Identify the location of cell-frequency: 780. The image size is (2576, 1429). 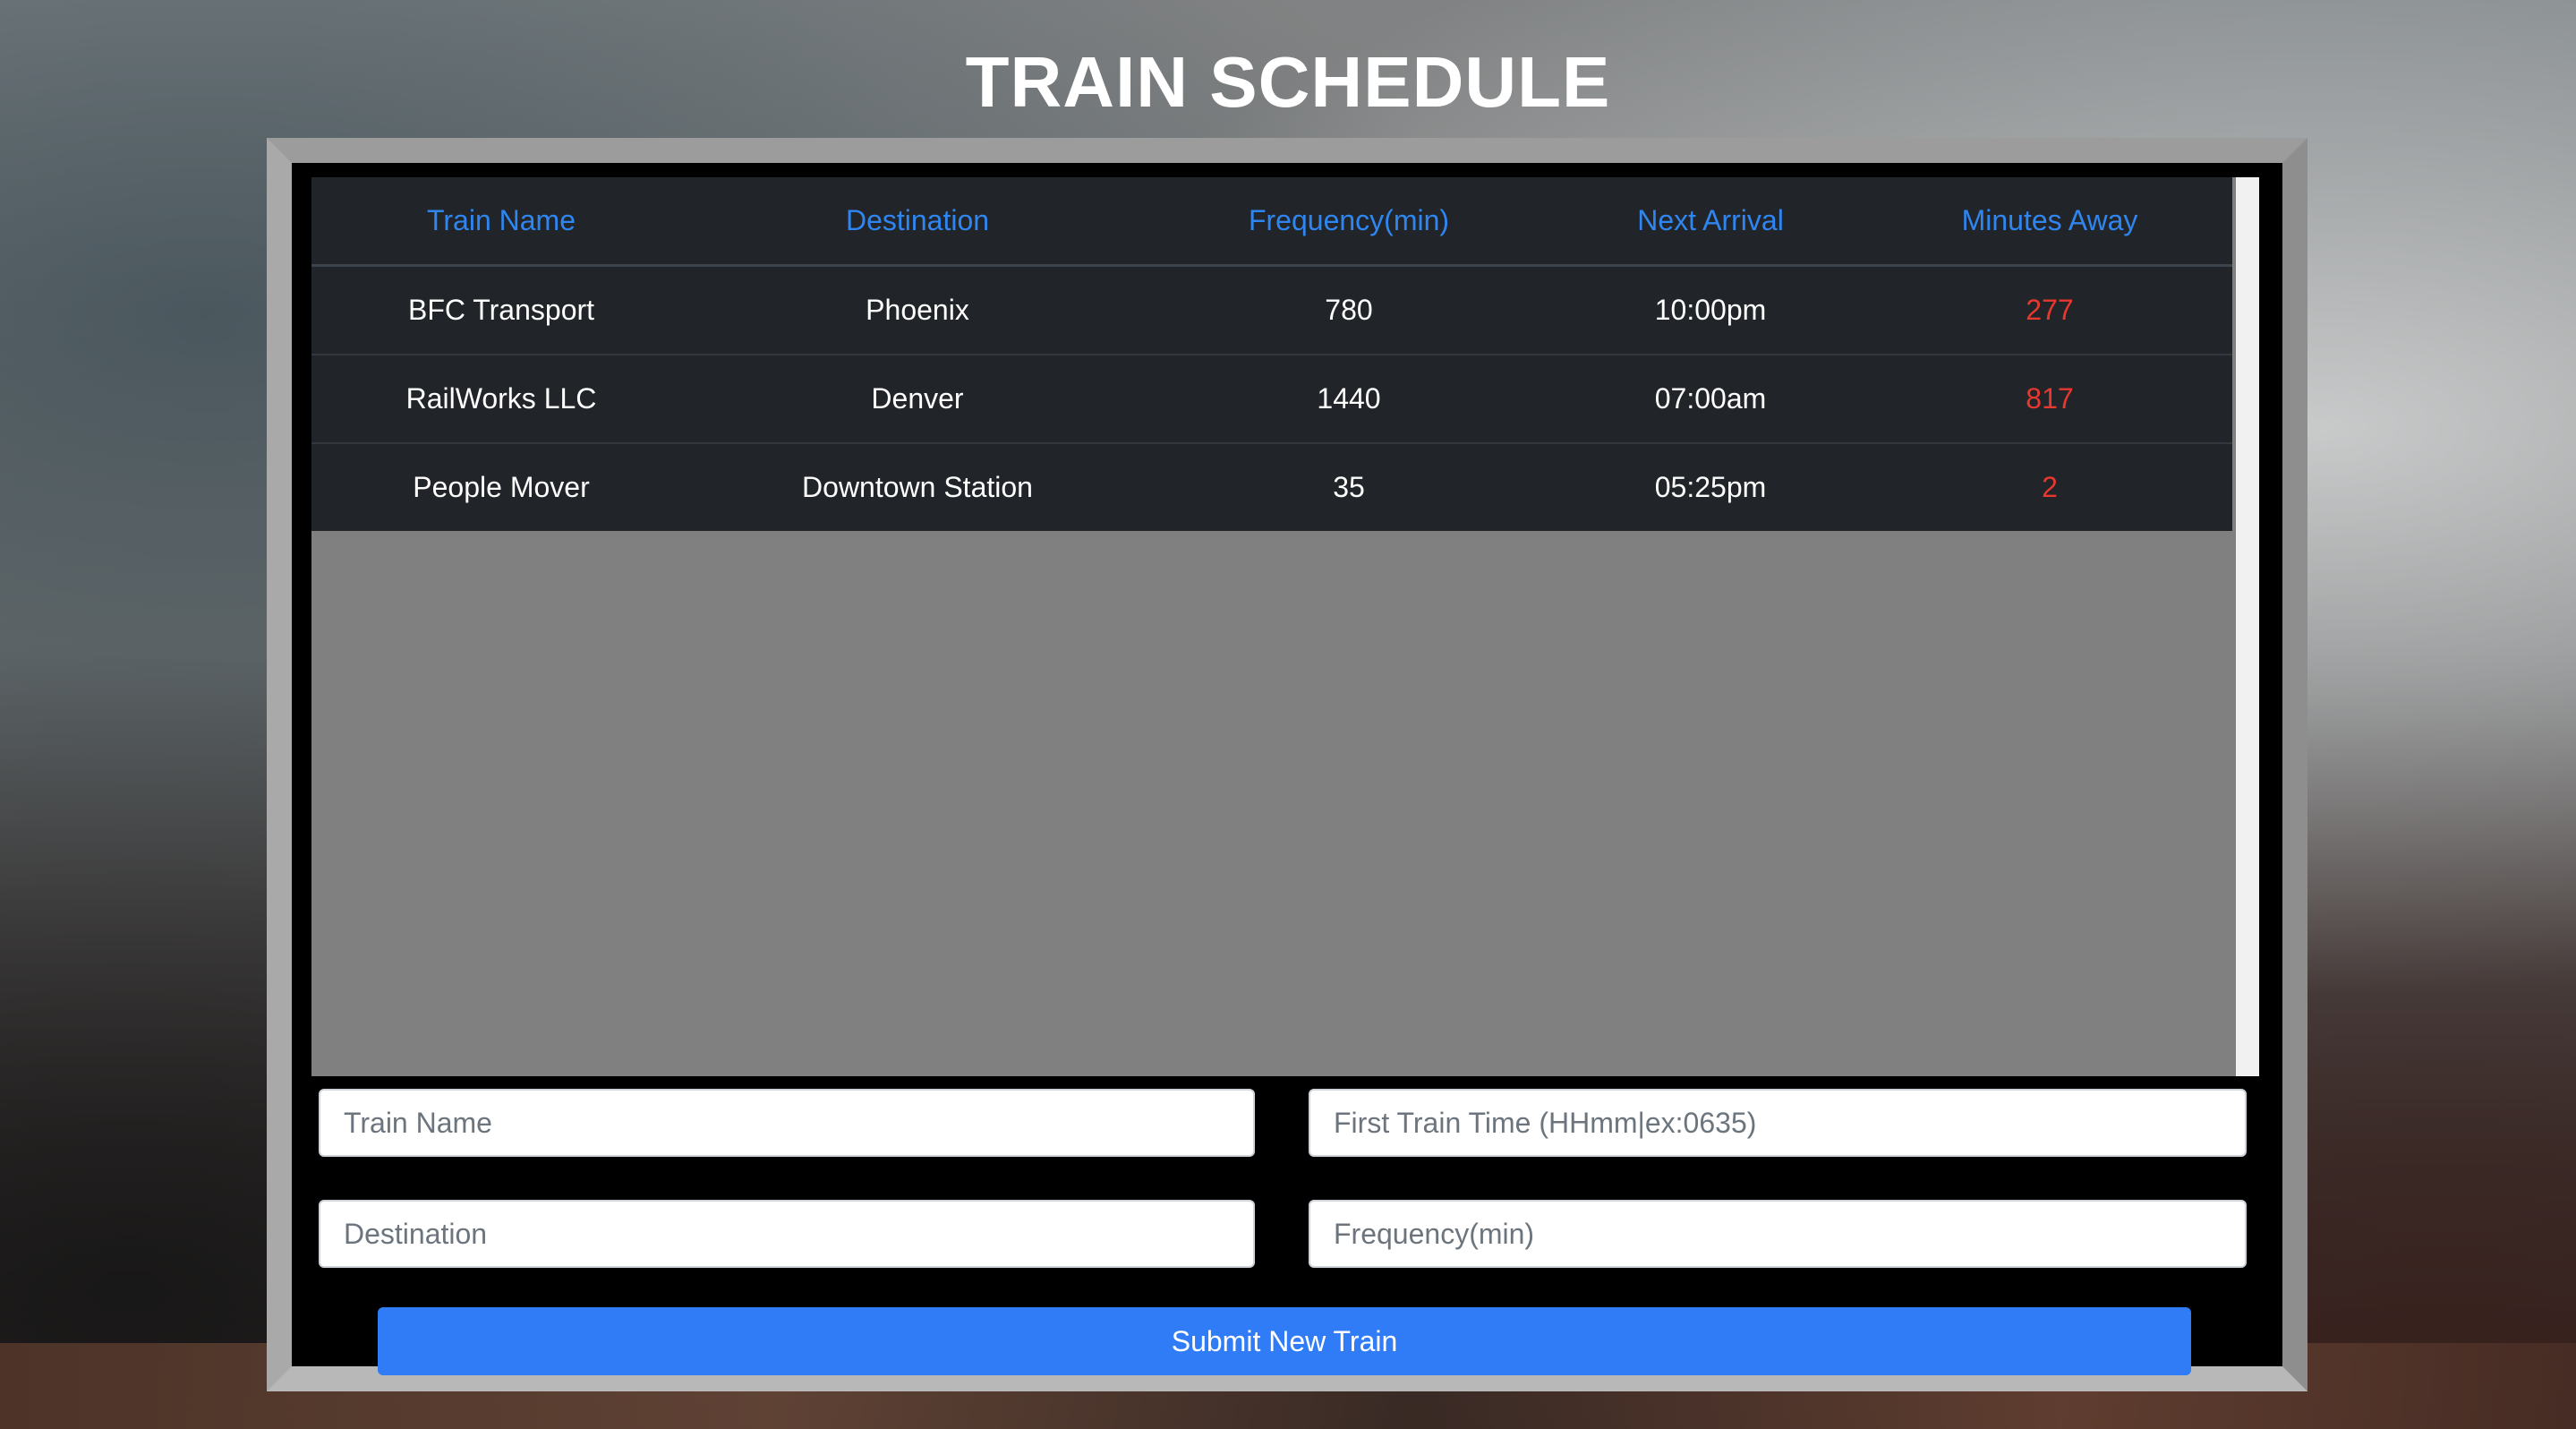
(1349, 309).